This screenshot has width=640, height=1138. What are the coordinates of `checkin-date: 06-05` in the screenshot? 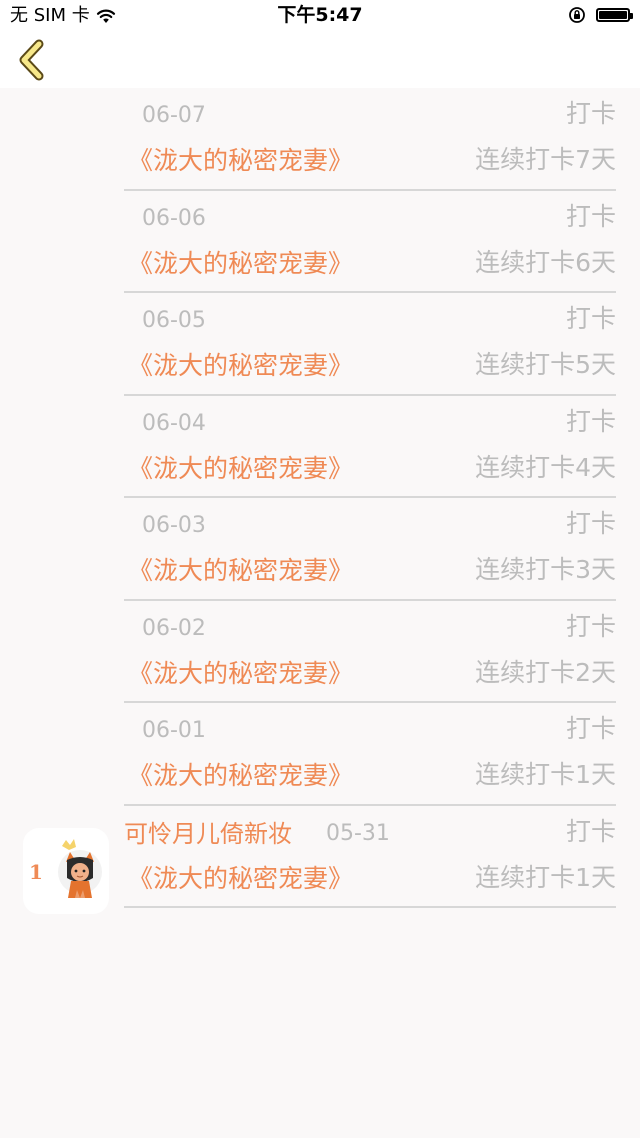 It's located at (174, 320).